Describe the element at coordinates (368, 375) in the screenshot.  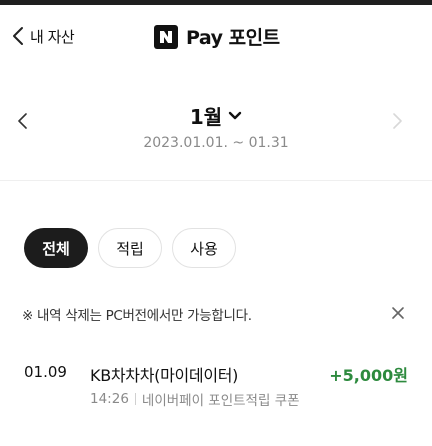
I see `transaction-amount: +5,000원` at that location.